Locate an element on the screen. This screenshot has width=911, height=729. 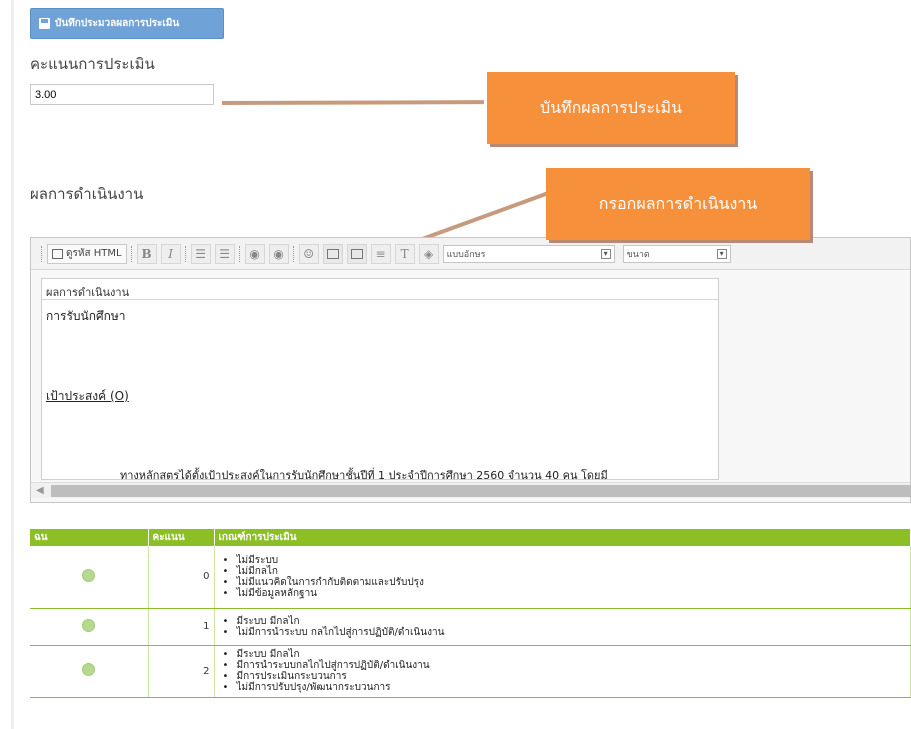
bold-button: B is located at coordinates (146, 253).